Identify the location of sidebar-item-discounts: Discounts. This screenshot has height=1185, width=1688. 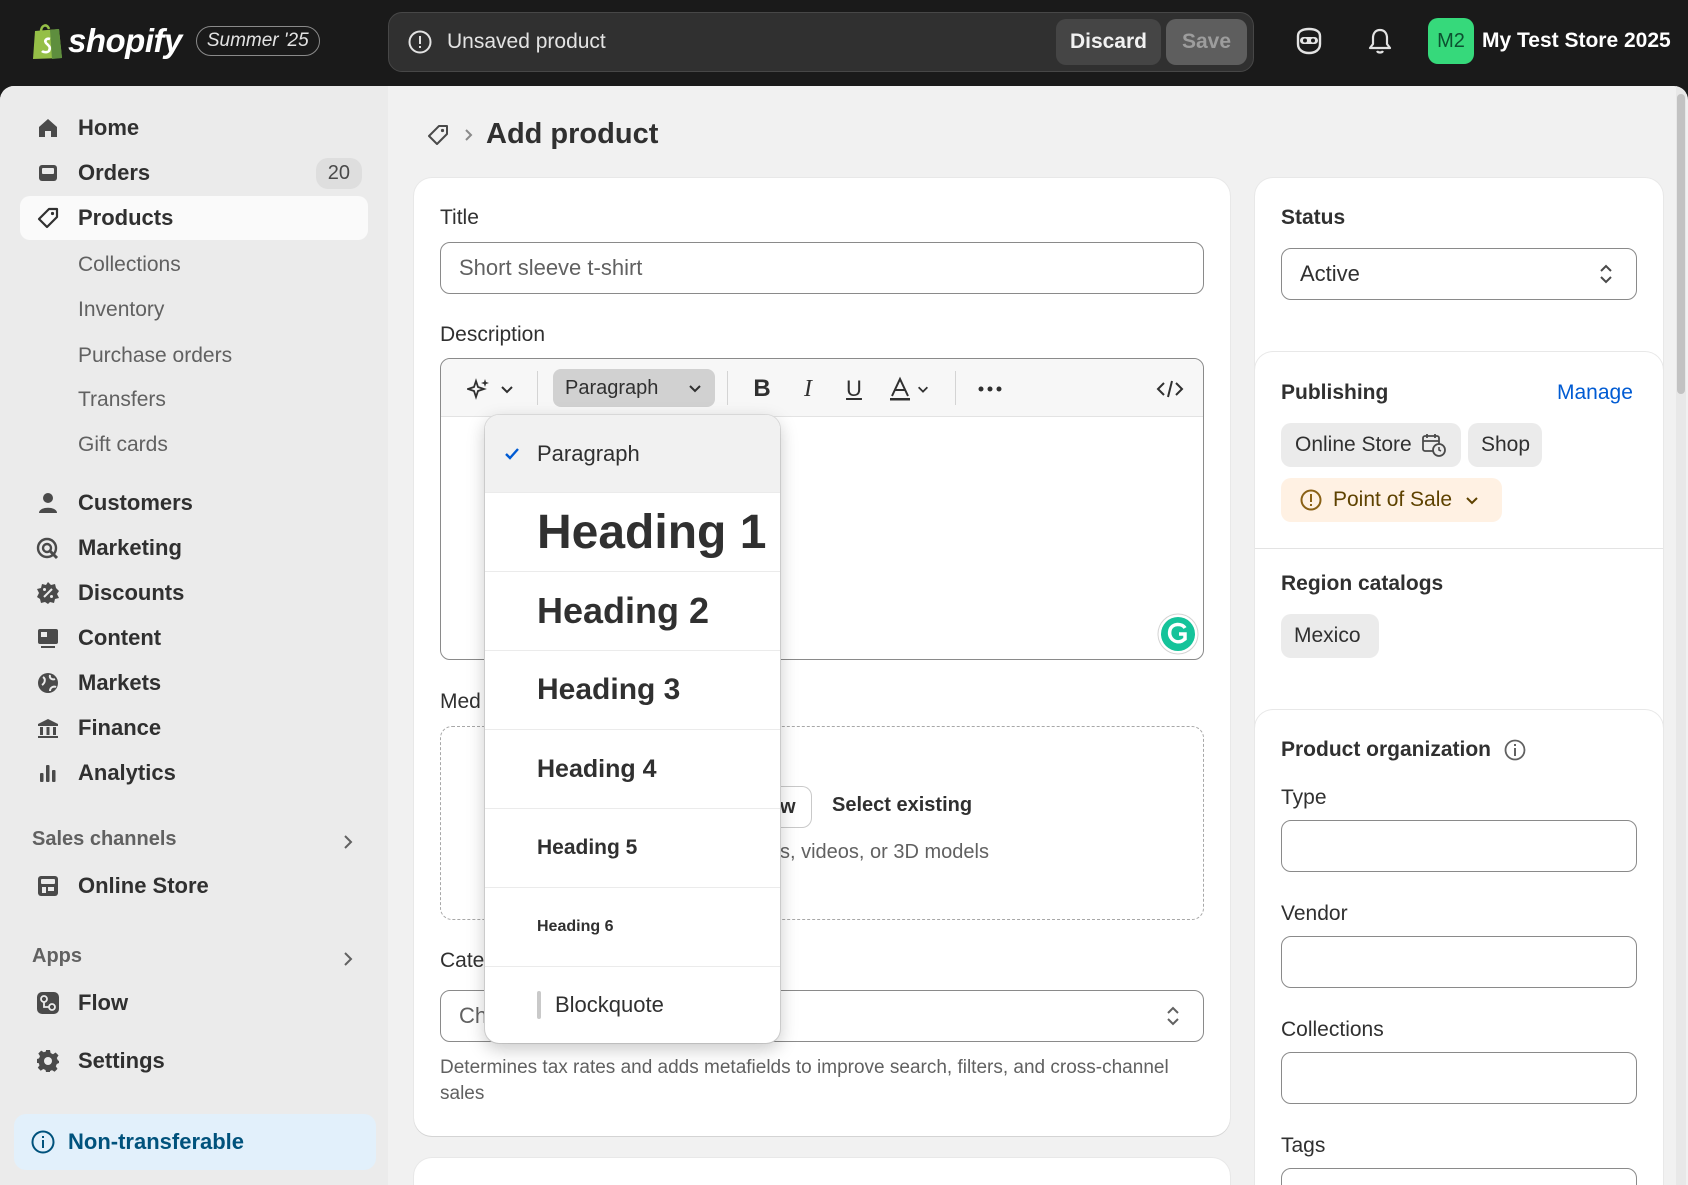
(194, 593).